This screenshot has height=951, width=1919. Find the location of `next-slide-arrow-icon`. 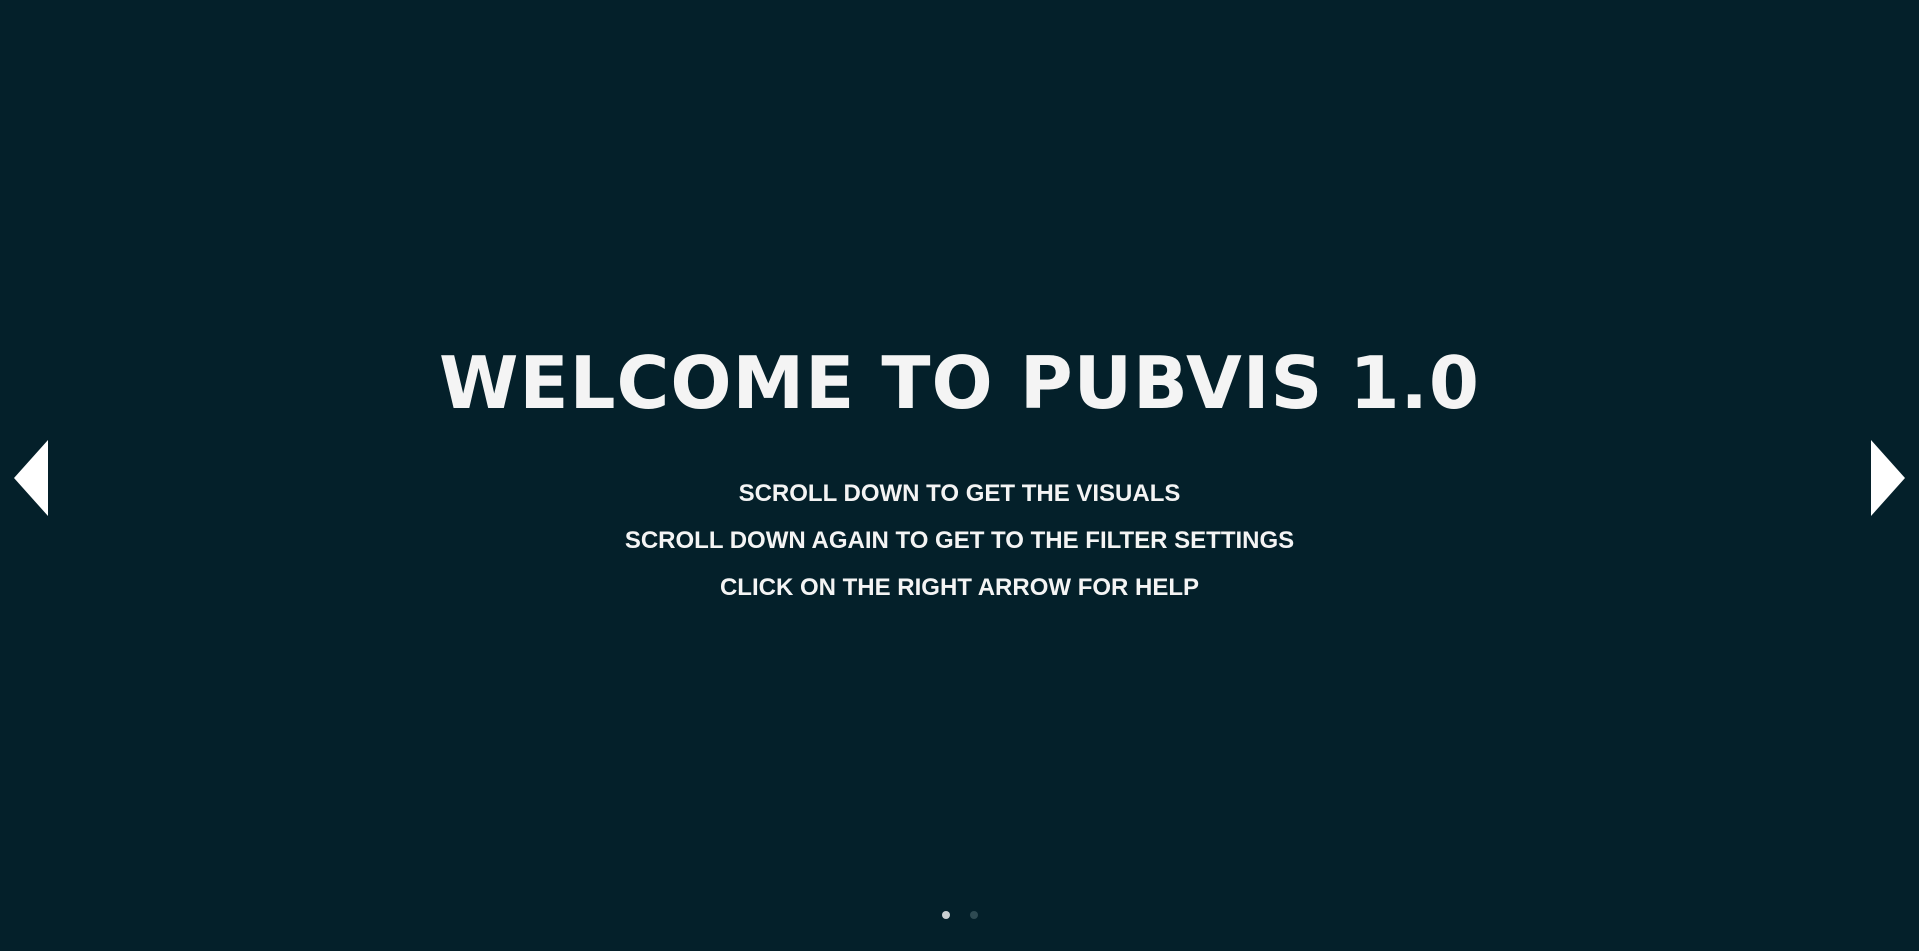

next-slide-arrow-icon is located at coordinates (1888, 478).